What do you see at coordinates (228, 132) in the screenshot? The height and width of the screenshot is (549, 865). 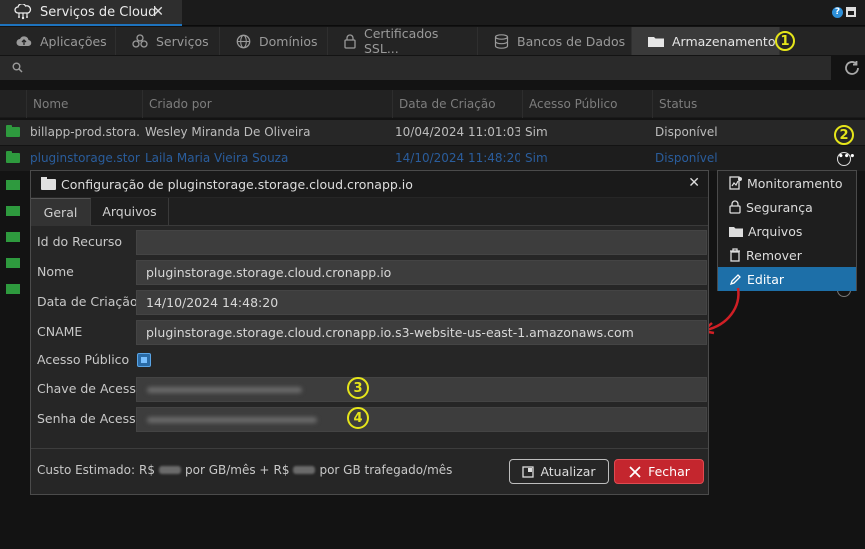 I see `cell-criado-por: Wesley Miranda De Oliveira` at bounding box center [228, 132].